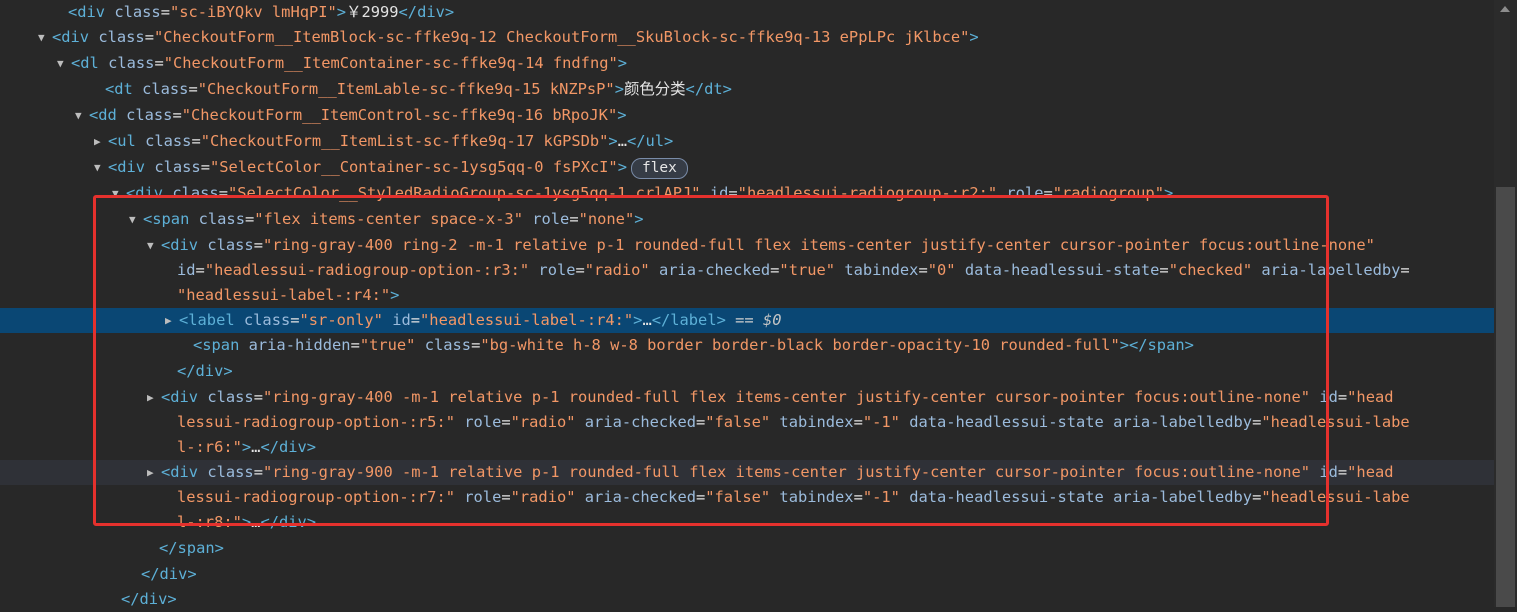 The height and width of the screenshot is (612, 1517). Describe the element at coordinates (372, 12) in the screenshot. I see `token-txt: ￥2999` at that location.